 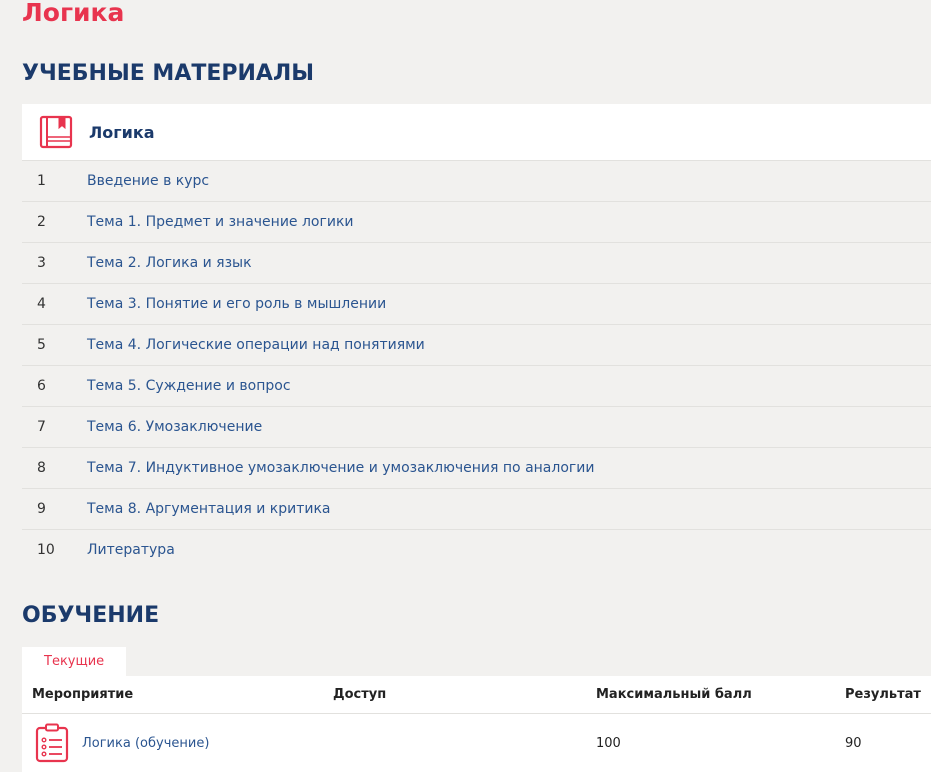 What do you see at coordinates (145, 743) in the screenshot?
I see `event-link: Логика (обучение)` at bounding box center [145, 743].